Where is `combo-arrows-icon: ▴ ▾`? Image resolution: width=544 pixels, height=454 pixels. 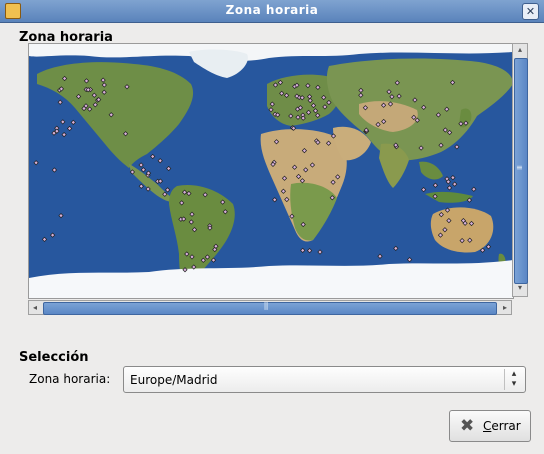 combo-arrows-icon: ▴ ▾ is located at coordinates (513, 379).